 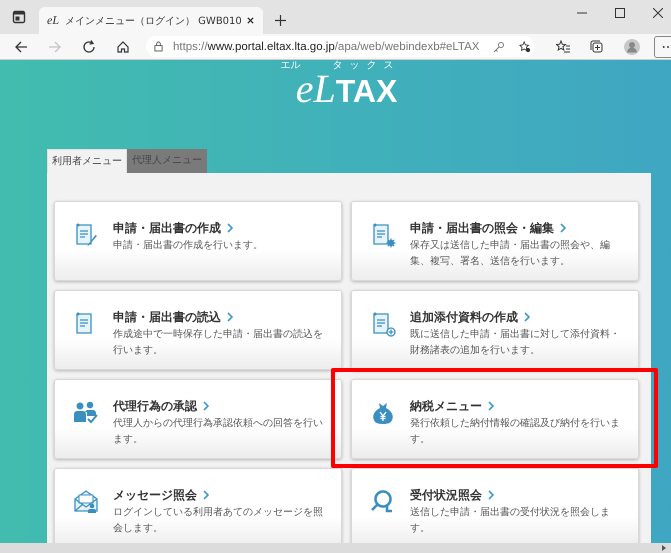 I want to click on card-title: 代理行為の承認, so click(x=155, y=406).